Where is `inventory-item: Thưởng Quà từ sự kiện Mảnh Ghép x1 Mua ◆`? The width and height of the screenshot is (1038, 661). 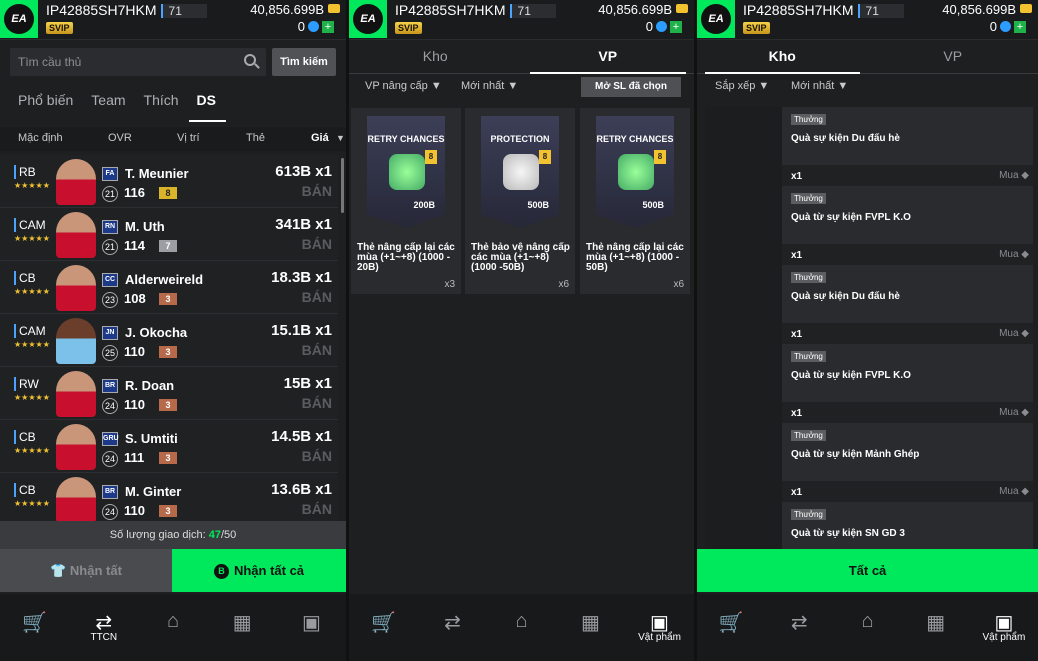 inventory-item: Thưởng Quà từ sự kiện Mảnh Ghép x1 Mua ◆ is located at coordinates (869, 462).